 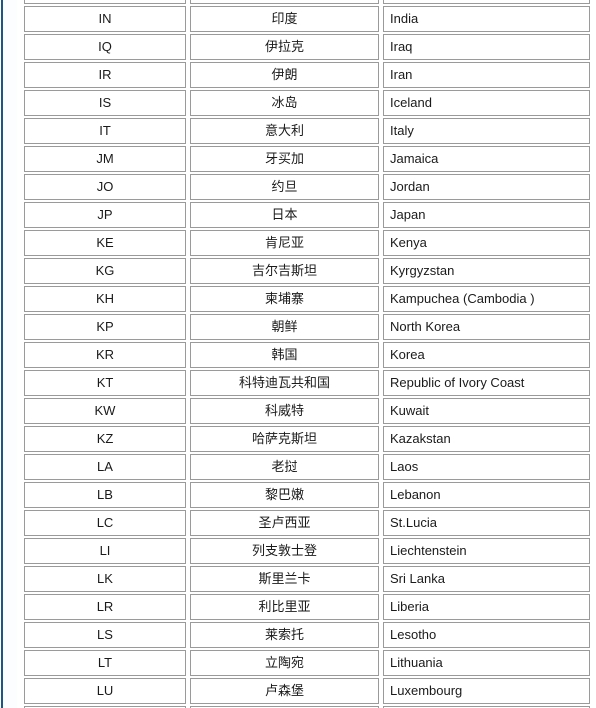 I want to click on country-code-cell: KW, so click(x=105, y=411).